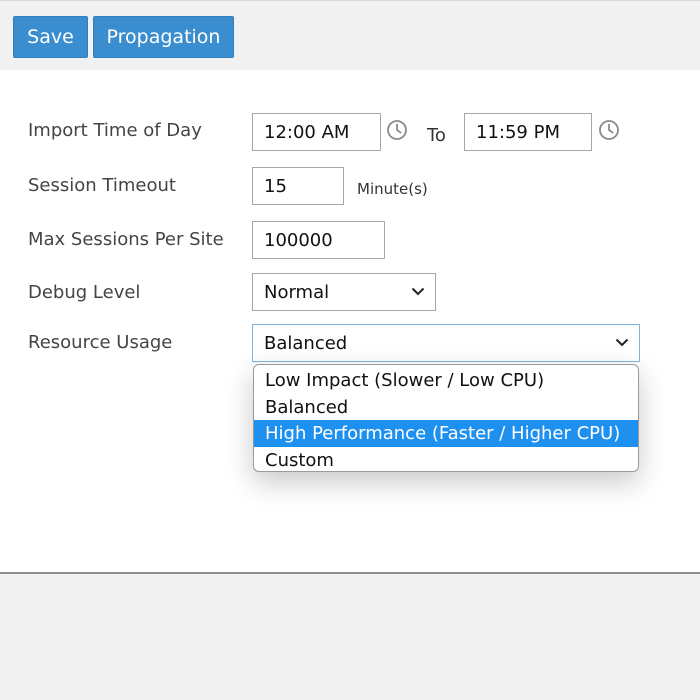 The width and height of the screenshot is (700, 700). I want to click on dropdown-option-high-performance: High Performance (Faster / Higher CPU), so click(446, 433).